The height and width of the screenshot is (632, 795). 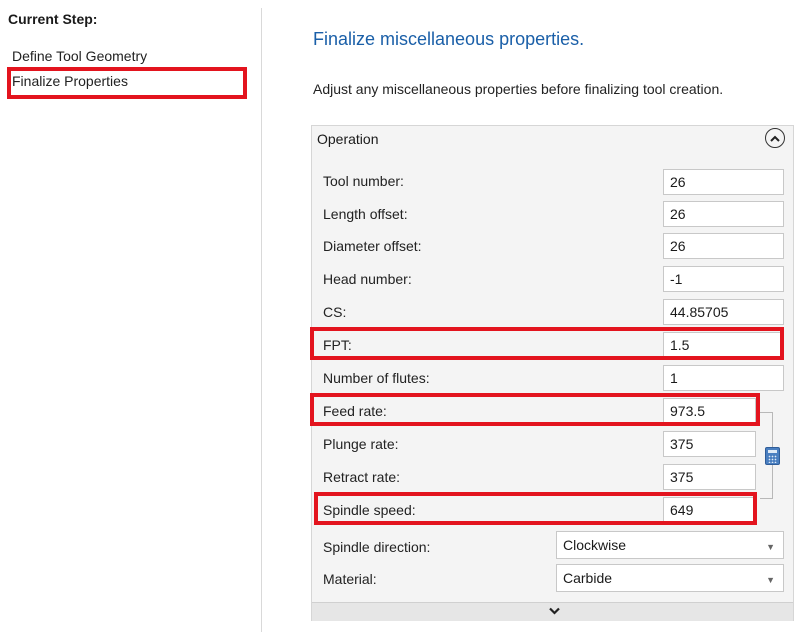 I want to click on page-title: Finalize miscellaneous properties., so click(x=449, y=39).